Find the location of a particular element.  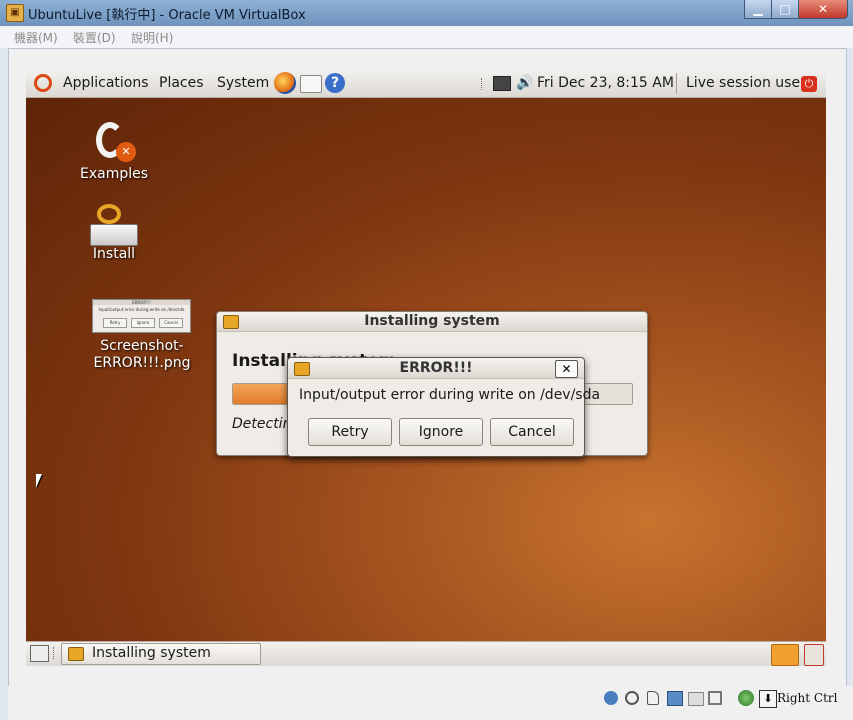

examples-label: Examples is located at coordinates (114, 174).